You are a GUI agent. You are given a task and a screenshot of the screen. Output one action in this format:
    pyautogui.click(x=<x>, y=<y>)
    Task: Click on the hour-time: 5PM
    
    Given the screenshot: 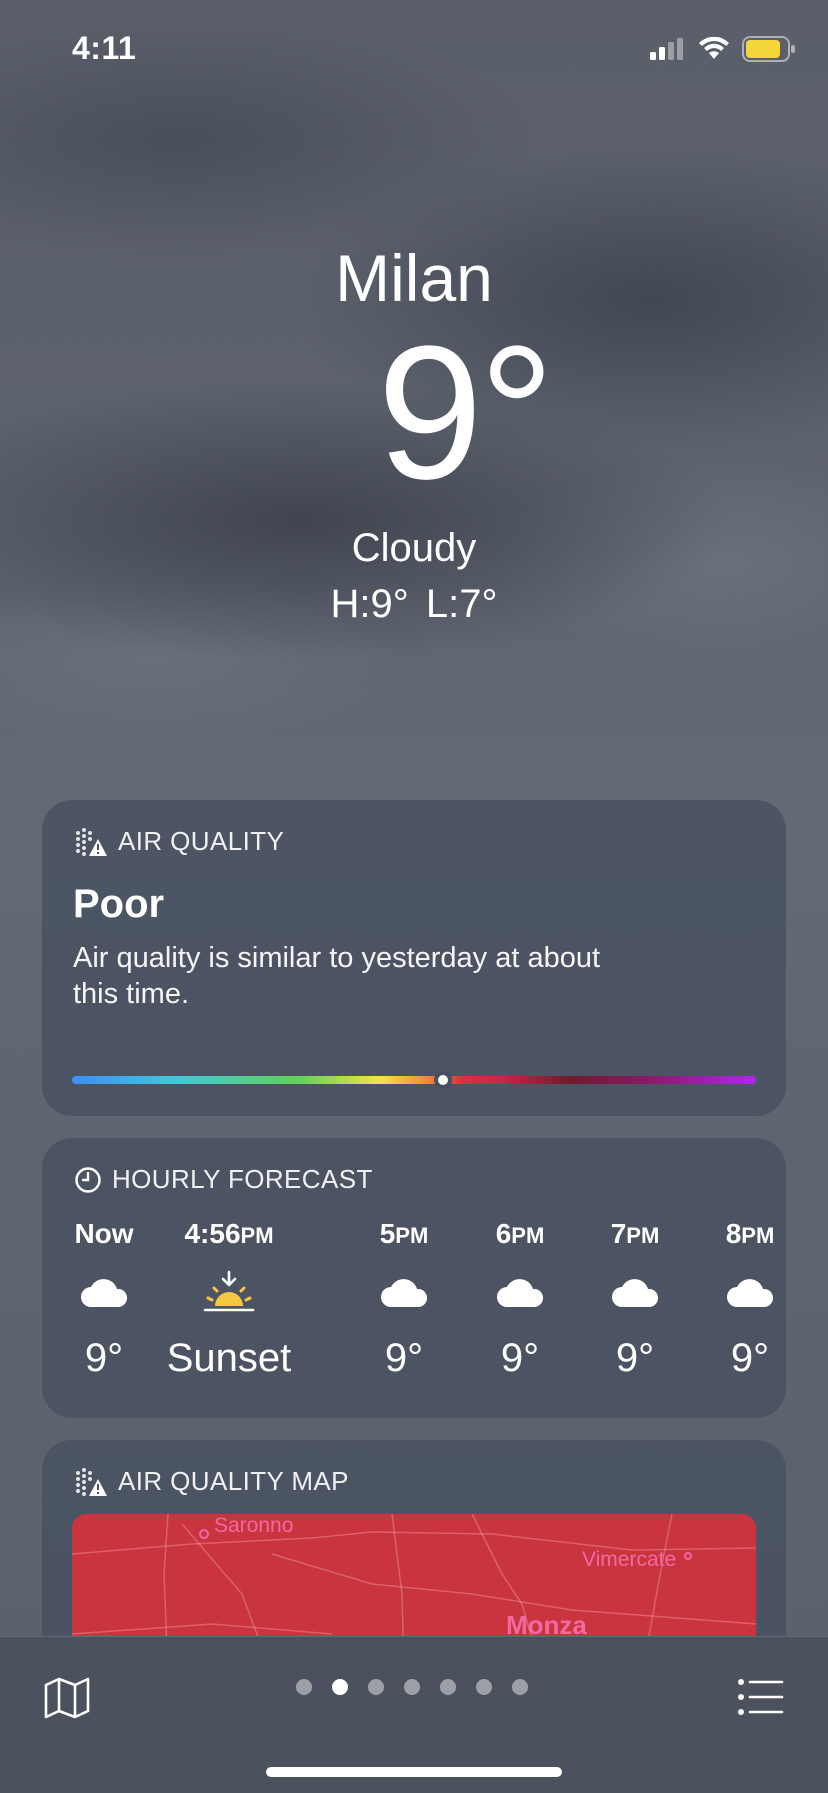 What is the action you would take?
    pyautogui.click(x=404, y=1233)
    